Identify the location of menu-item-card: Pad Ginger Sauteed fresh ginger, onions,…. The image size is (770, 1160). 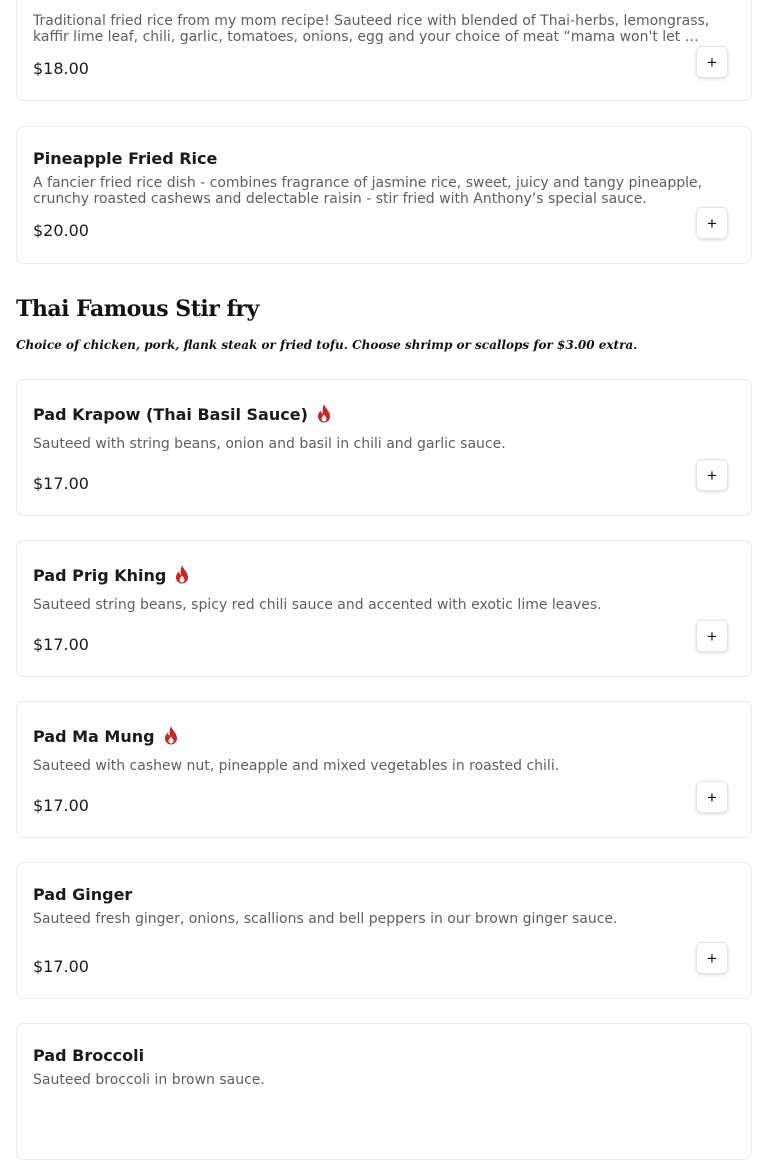
(384, 930).